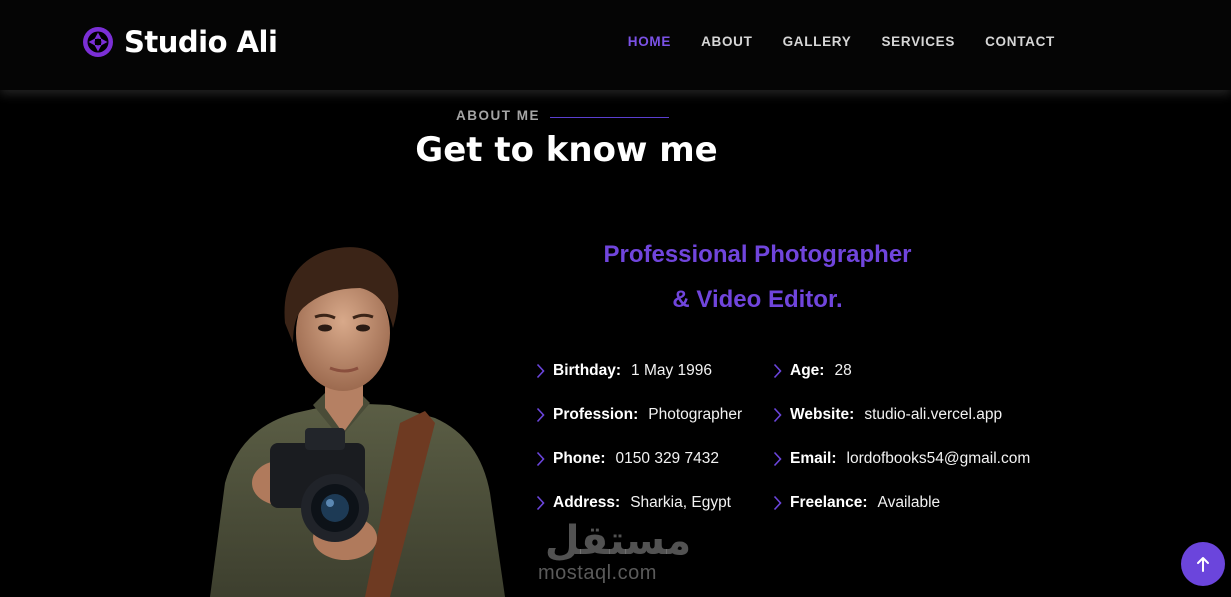 The image size is (1231, 597). I want to click on info-label: Address:, so click(587, 502).